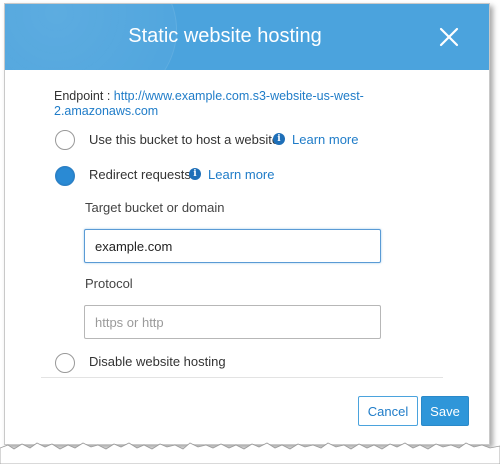  What do you see at coordinates (250, 453) in the screenshot?
I see `torn-paper-edge` at bounding box center [250, 453].